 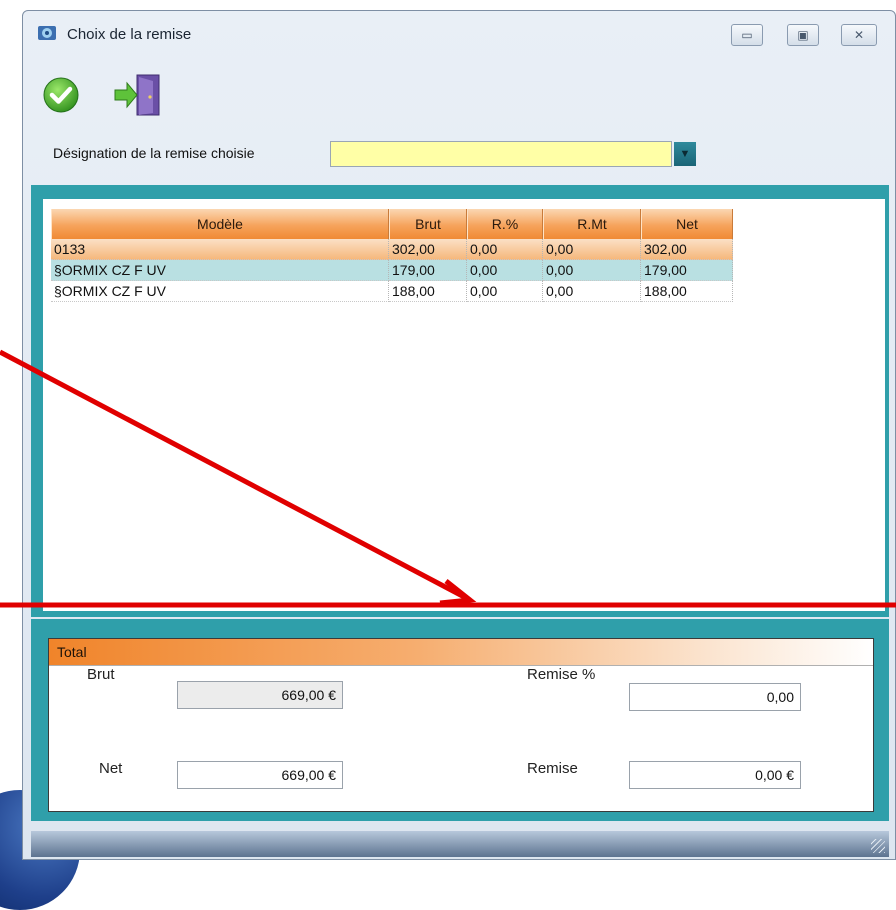 What do you see at coordinates (460, 844) in the screenshot?
I see `status-bar` at bounding box center [460, 844].